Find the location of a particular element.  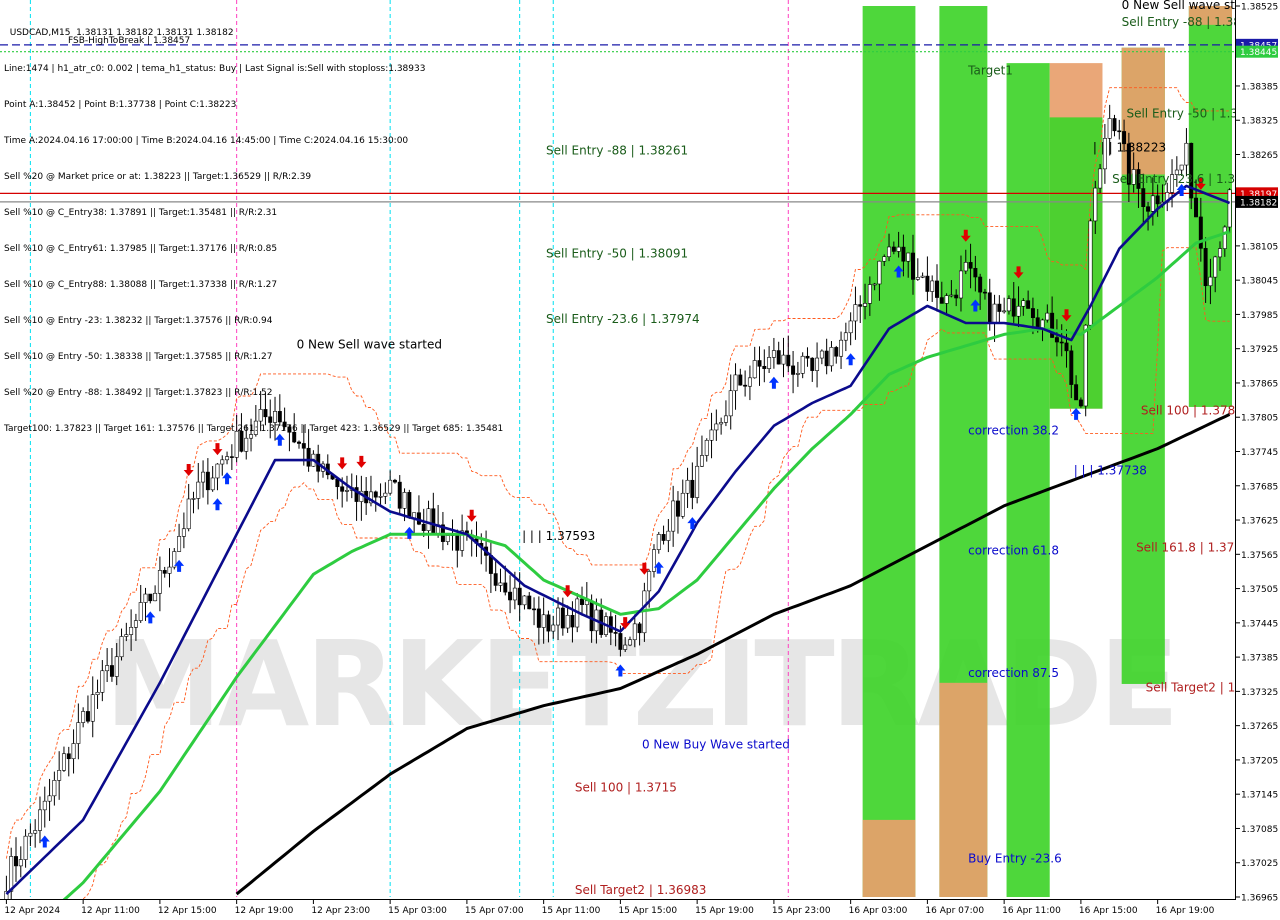

time-tick-label: 15 Apr 19:00 is located at coordinates (724, 911).